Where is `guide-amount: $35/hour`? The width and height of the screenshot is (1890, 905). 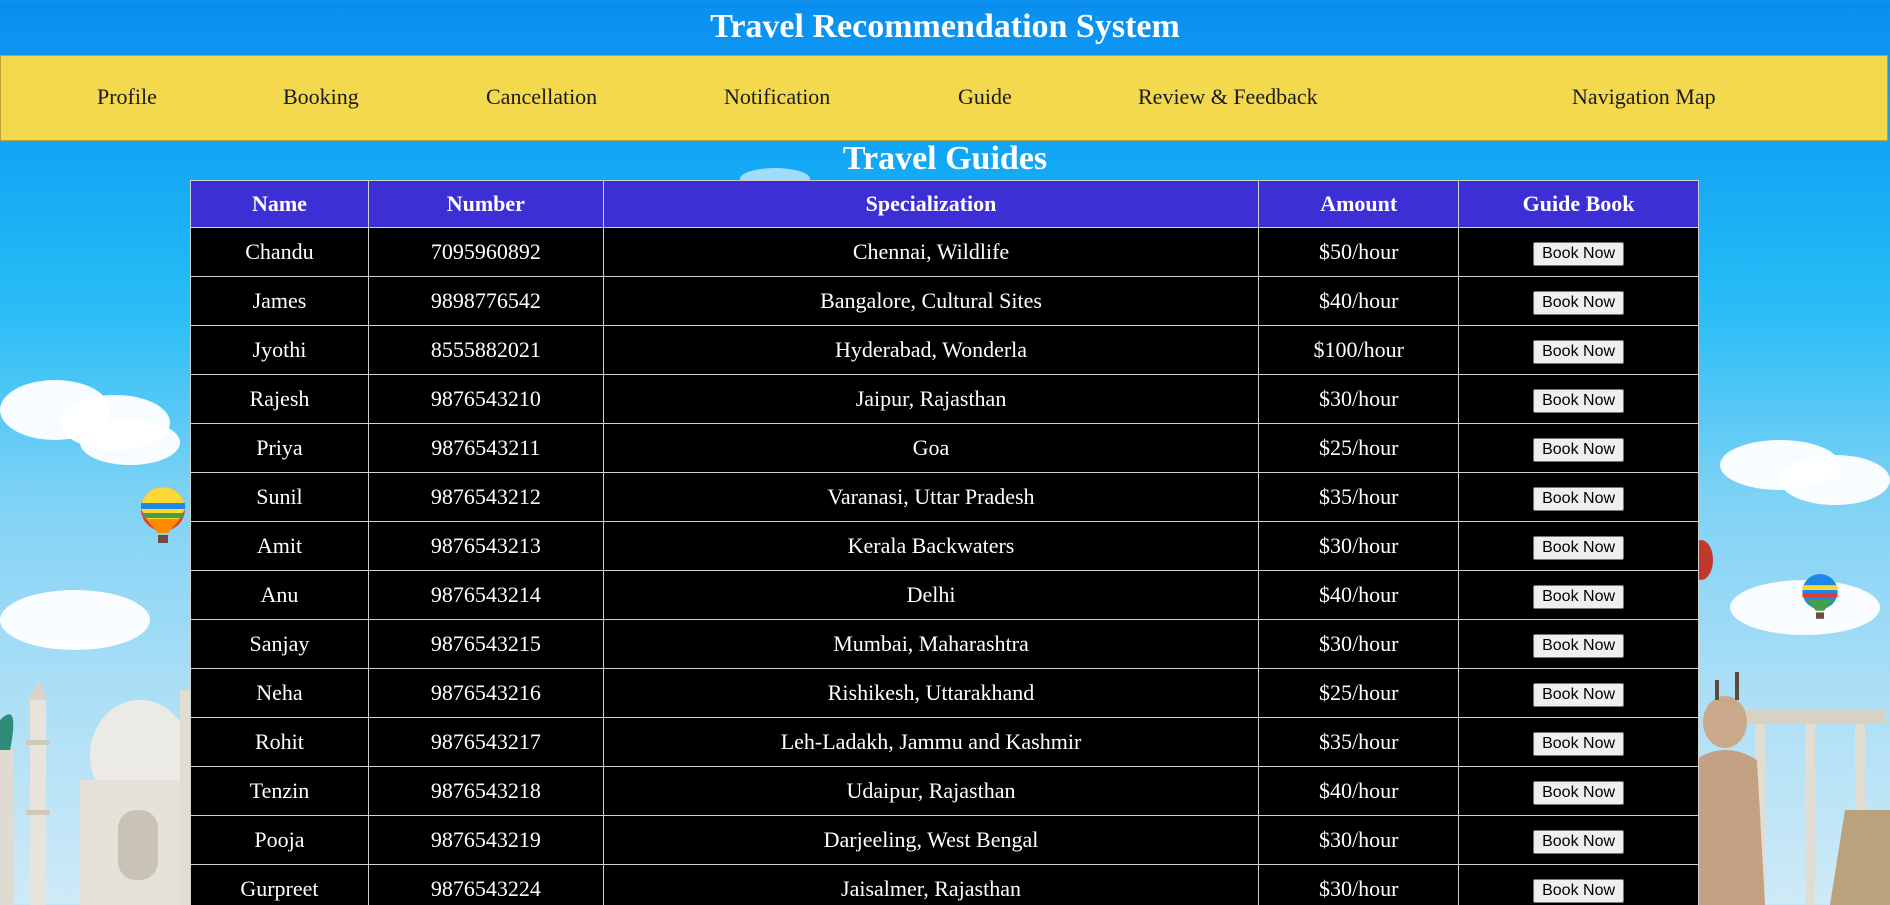
guide-amount: $35/hour is located at coordinates (1359, 497).